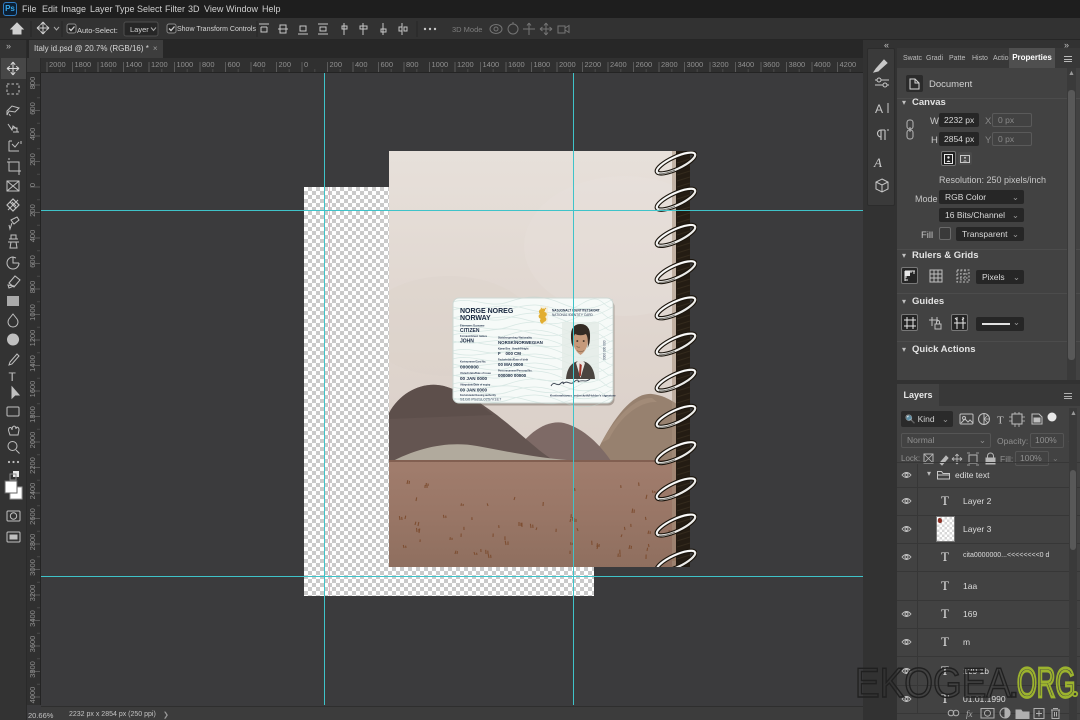  I want to click on svg-text: fx, so click(969, 714).